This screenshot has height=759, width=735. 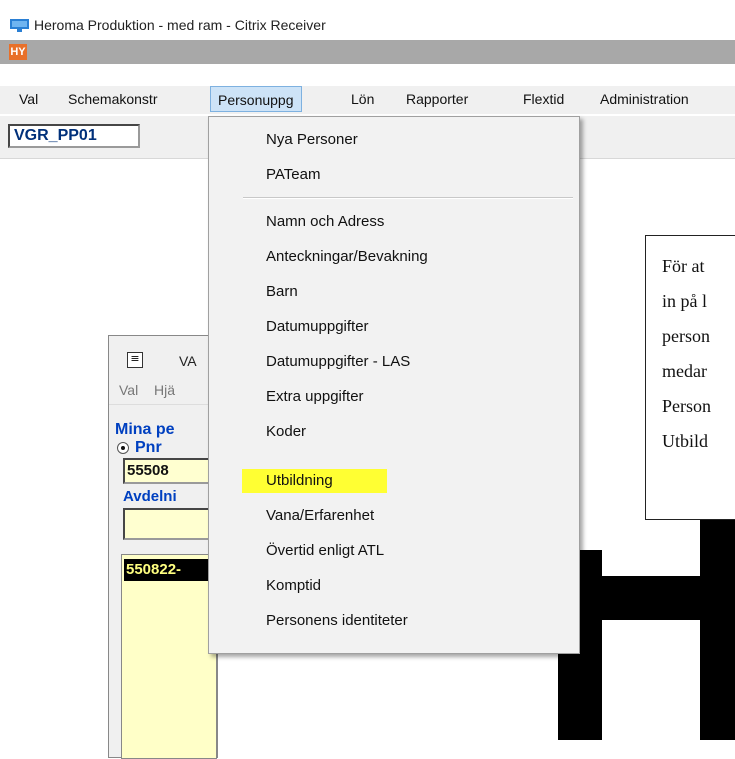 What do you see at coordinates (325, 221) in the screenshot?
I see `menu-item-namn-och-adress: Namn och Adress` at bounding box center [325, 221].